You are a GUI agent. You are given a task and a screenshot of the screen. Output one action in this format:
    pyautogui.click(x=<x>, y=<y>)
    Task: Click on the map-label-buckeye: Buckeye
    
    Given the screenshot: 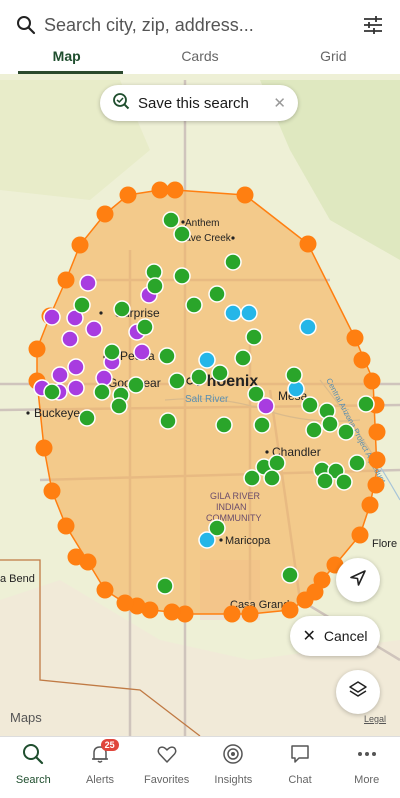 What is the action you would take?
    pyautogui.click(x=57, y=413)
    